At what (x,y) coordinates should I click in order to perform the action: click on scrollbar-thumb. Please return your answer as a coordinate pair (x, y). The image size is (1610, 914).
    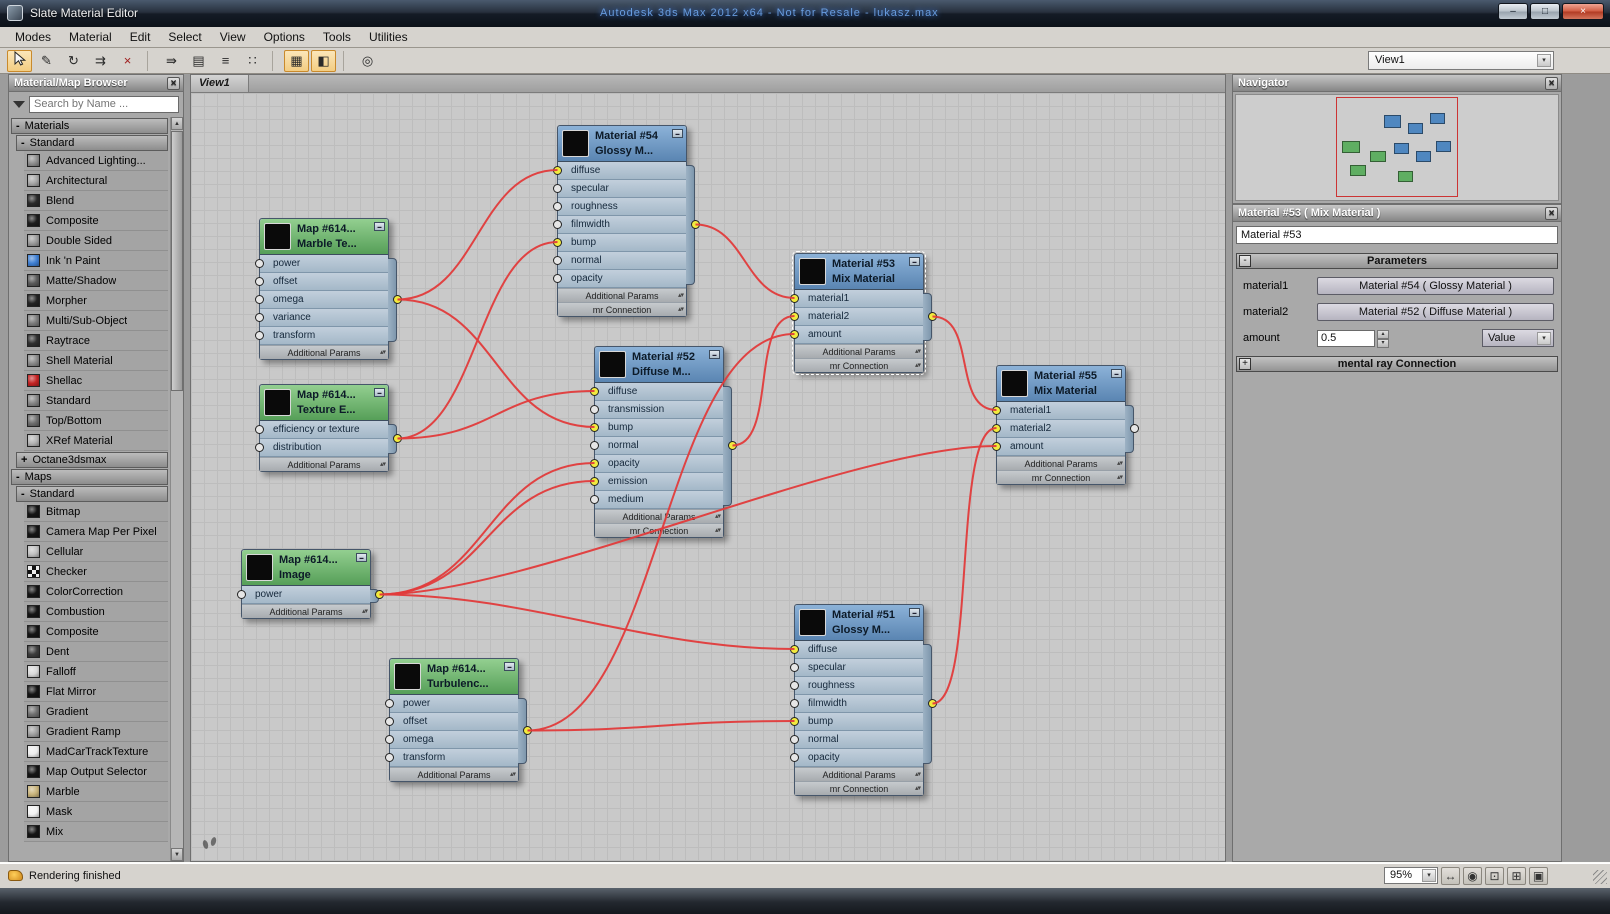
    Looking at the image, I should click on (177, 261).